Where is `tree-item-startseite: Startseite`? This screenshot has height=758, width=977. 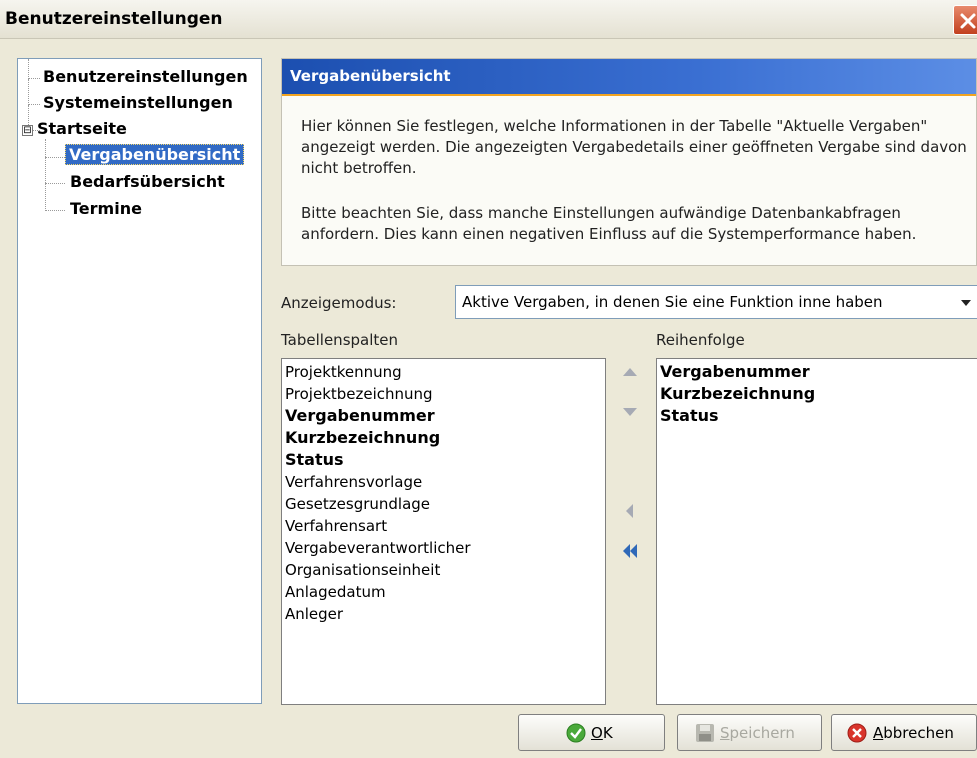 tree-item-startseite: Startseite is located at coordinates (82, 128).